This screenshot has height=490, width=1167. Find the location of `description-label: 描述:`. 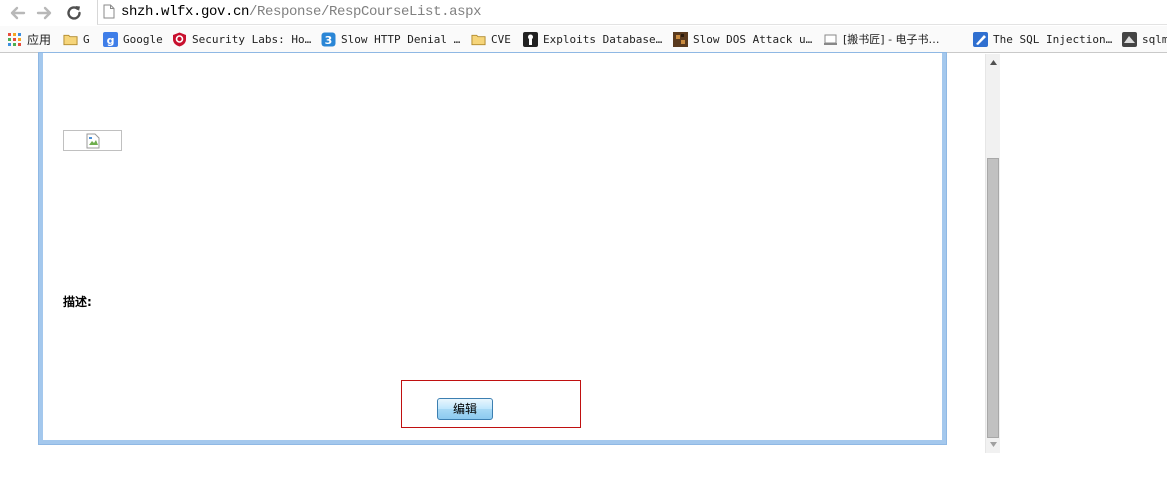

description-label: 描述: is located at coordinates (77, 302).